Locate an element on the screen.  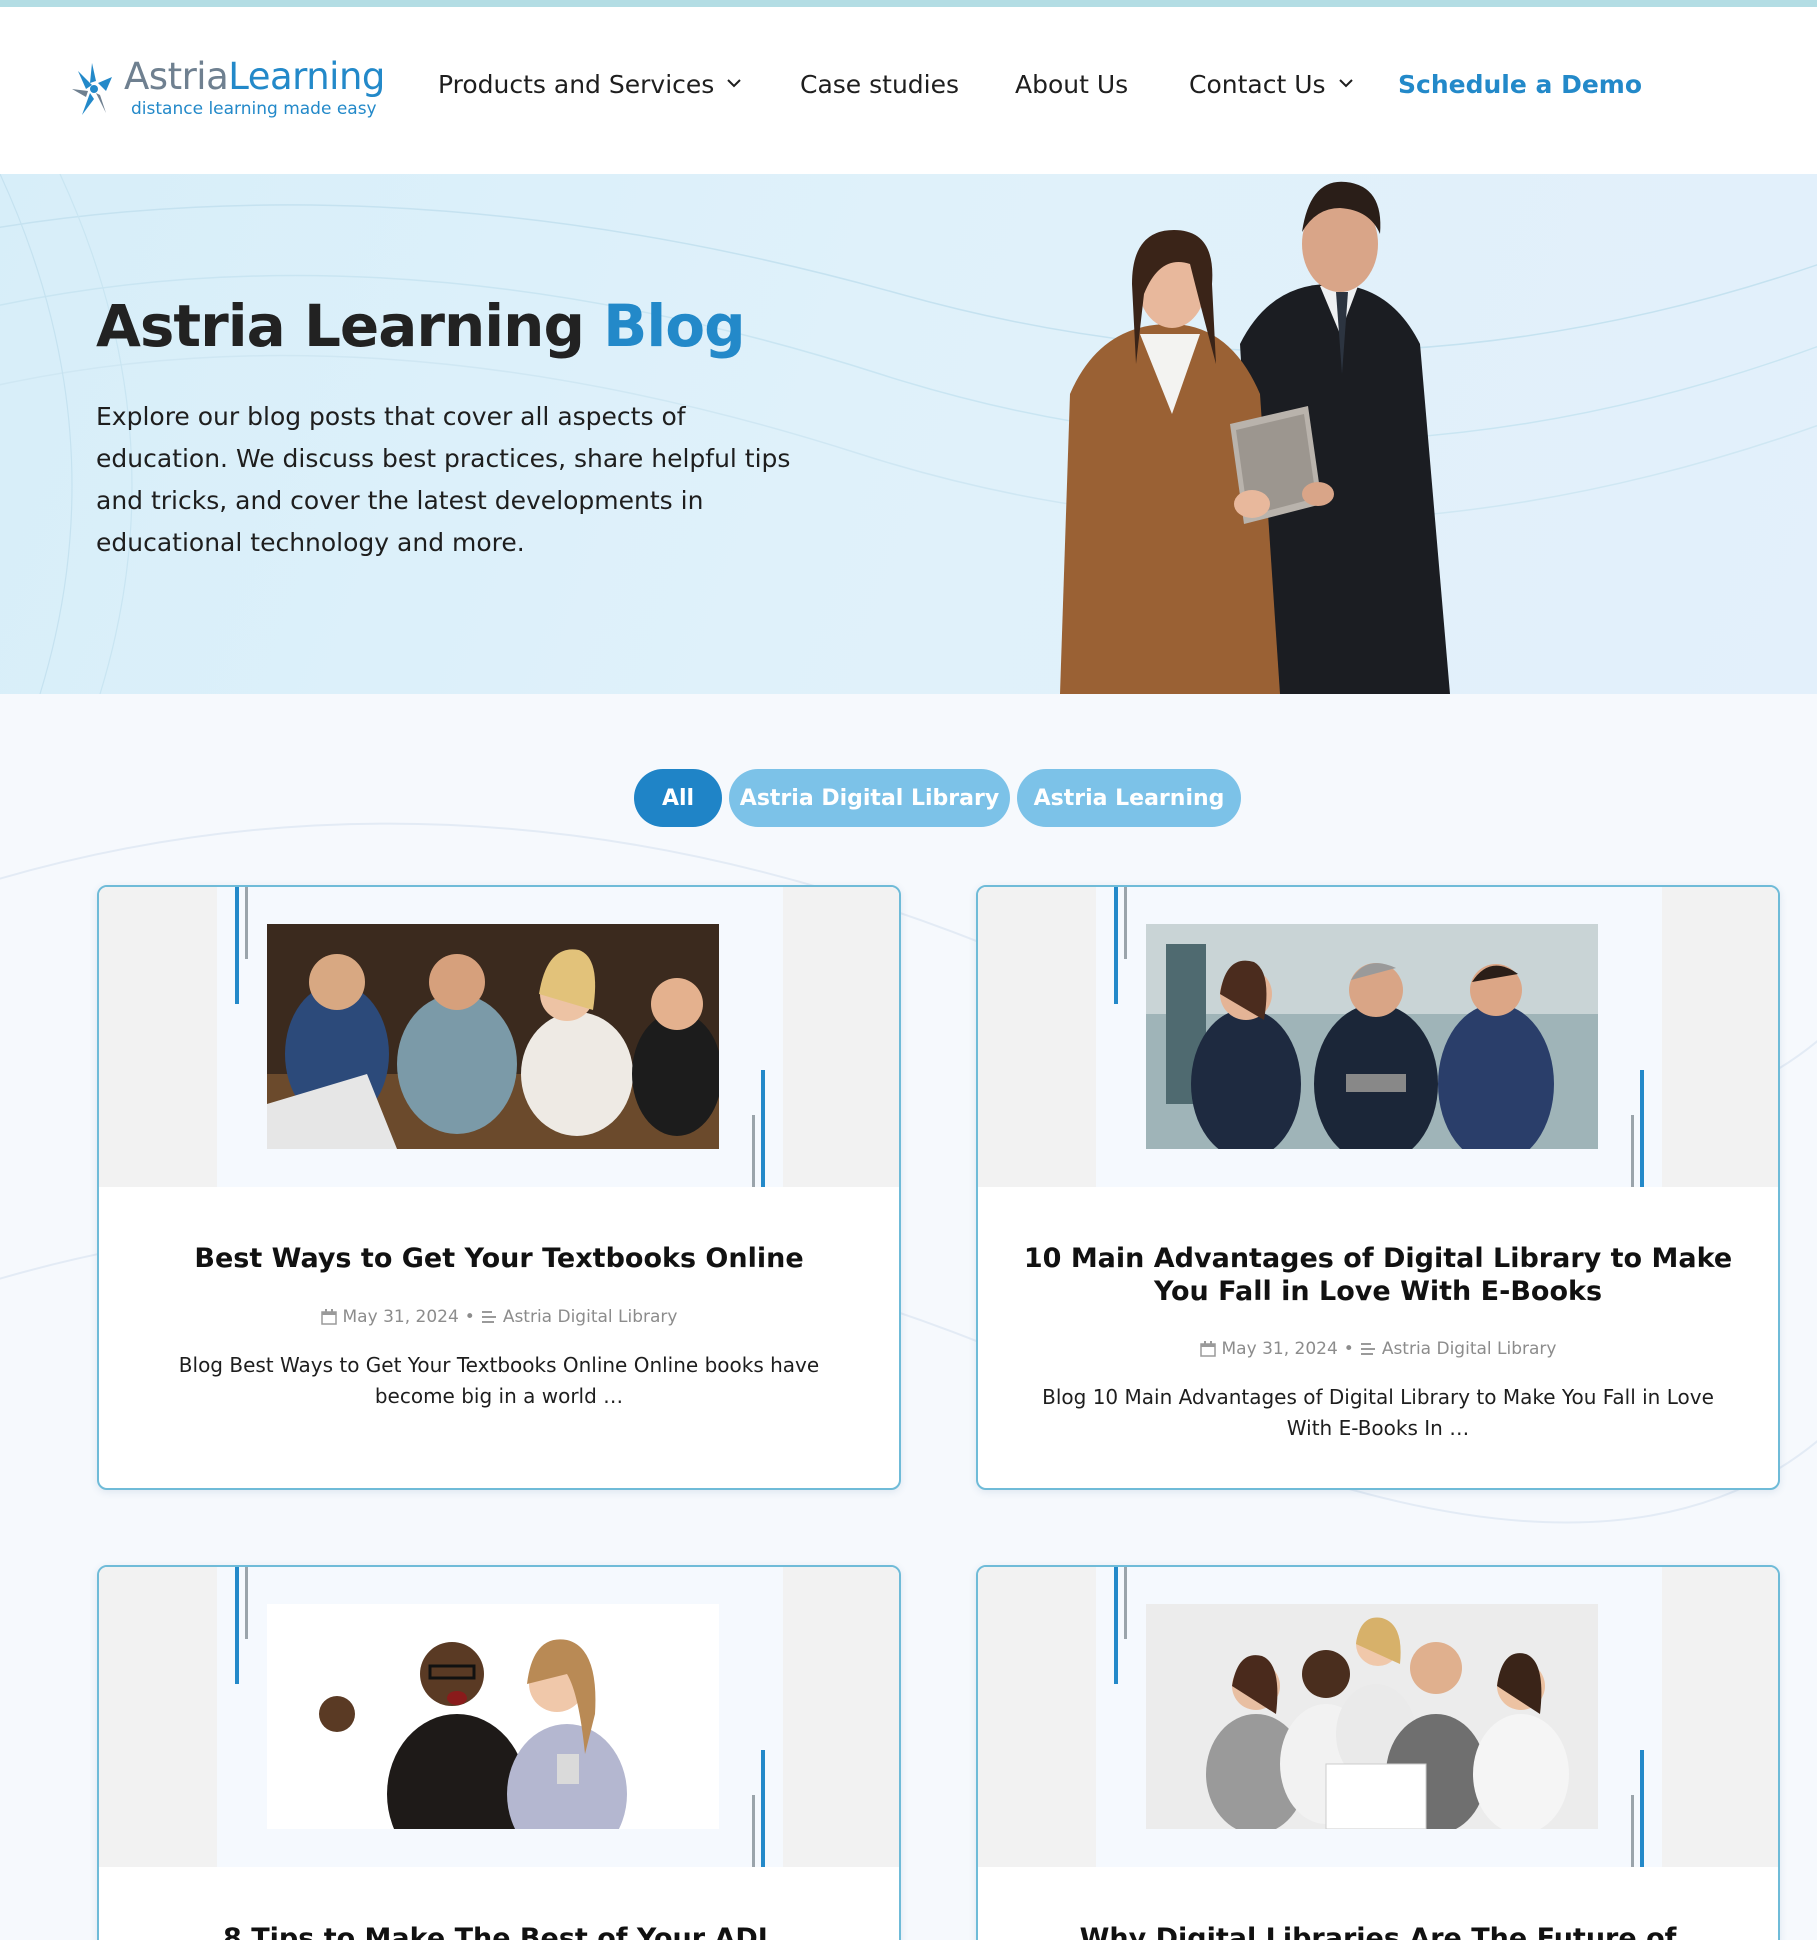
post-title: Best Ways to Get Your Textbooks Online is located at coordinates (499, 1258).